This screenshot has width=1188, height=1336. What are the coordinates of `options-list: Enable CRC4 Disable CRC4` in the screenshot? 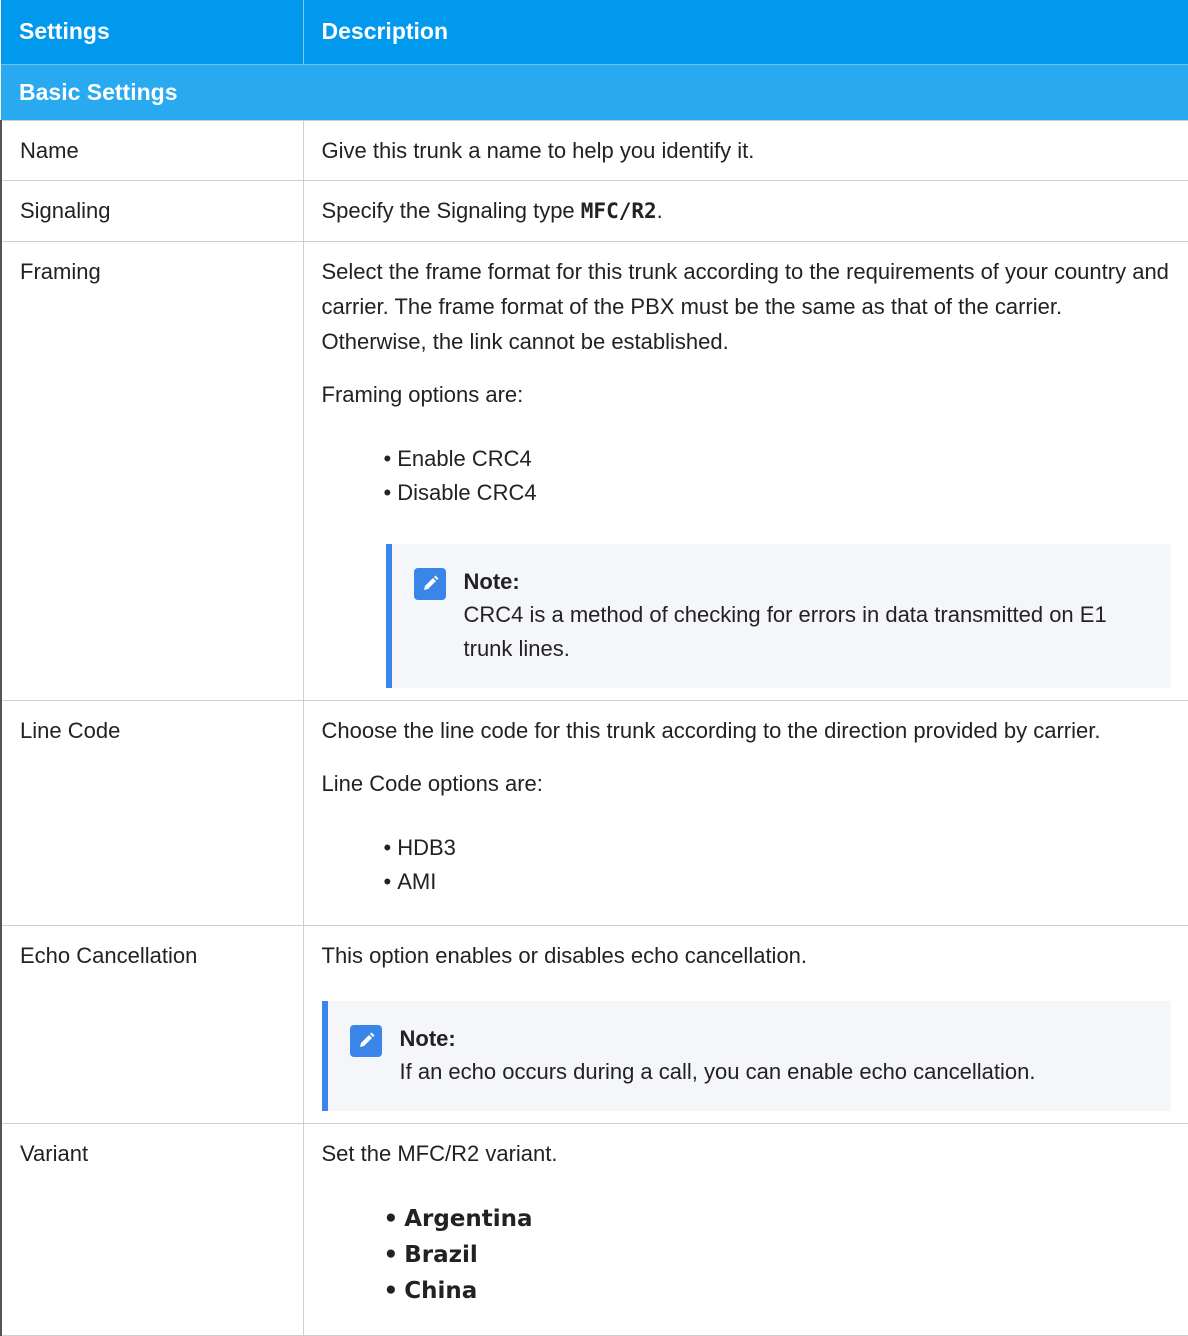 It's located at (777, 476).